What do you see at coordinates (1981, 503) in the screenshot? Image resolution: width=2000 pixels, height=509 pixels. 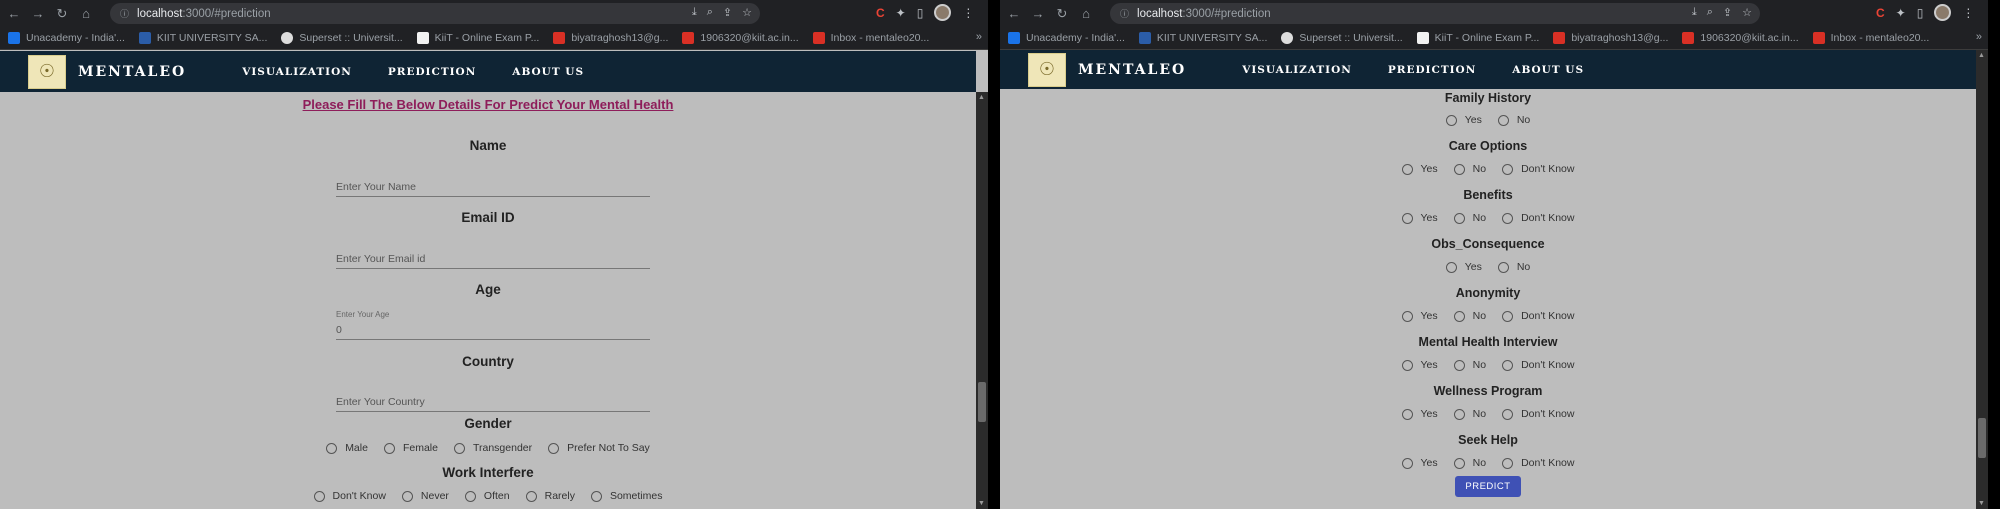 I see `scroll-down-icon: ▼` at bounding box center [1981, 503].